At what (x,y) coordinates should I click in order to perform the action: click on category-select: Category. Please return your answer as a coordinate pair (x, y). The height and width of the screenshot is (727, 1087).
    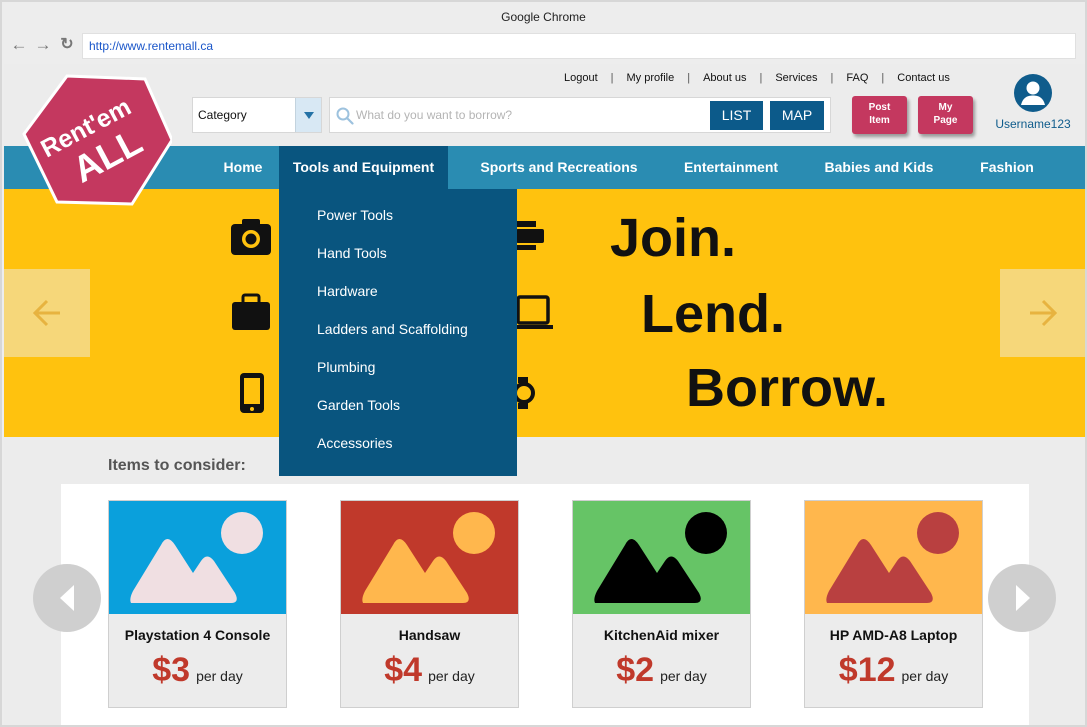
    Looking at the image, I should click on (257, 115).